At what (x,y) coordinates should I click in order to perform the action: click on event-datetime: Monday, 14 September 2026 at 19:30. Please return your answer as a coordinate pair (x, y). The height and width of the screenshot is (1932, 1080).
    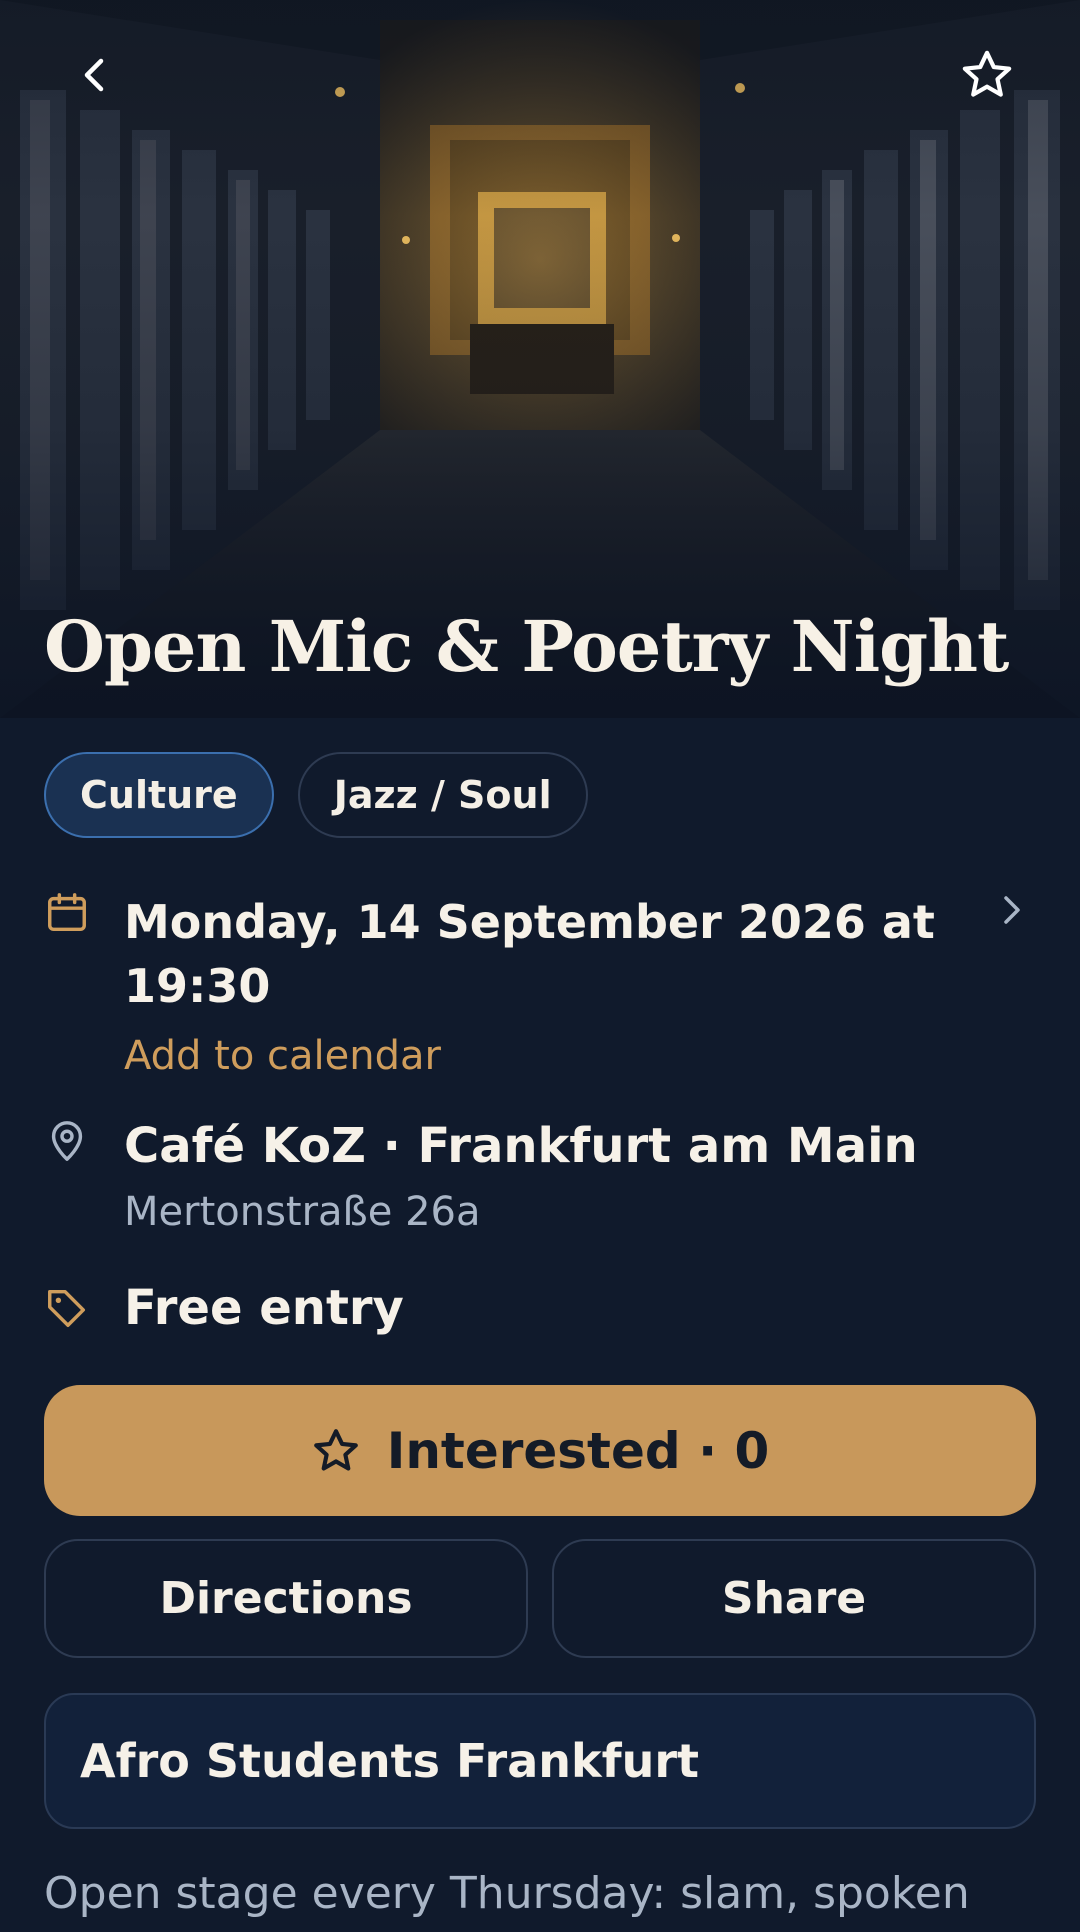
    Looking at the image, I should click on (529, 954).